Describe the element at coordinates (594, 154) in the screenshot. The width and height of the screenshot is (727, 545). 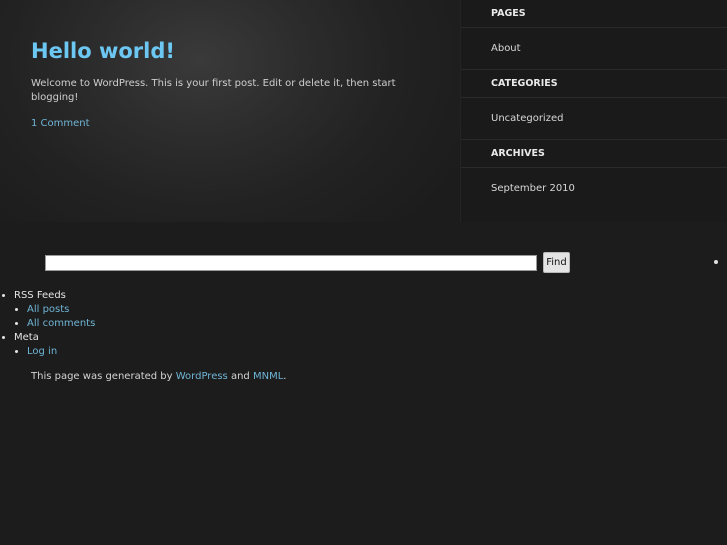
I see `sidebar-heading-archives: ARCHIVES` at that location.